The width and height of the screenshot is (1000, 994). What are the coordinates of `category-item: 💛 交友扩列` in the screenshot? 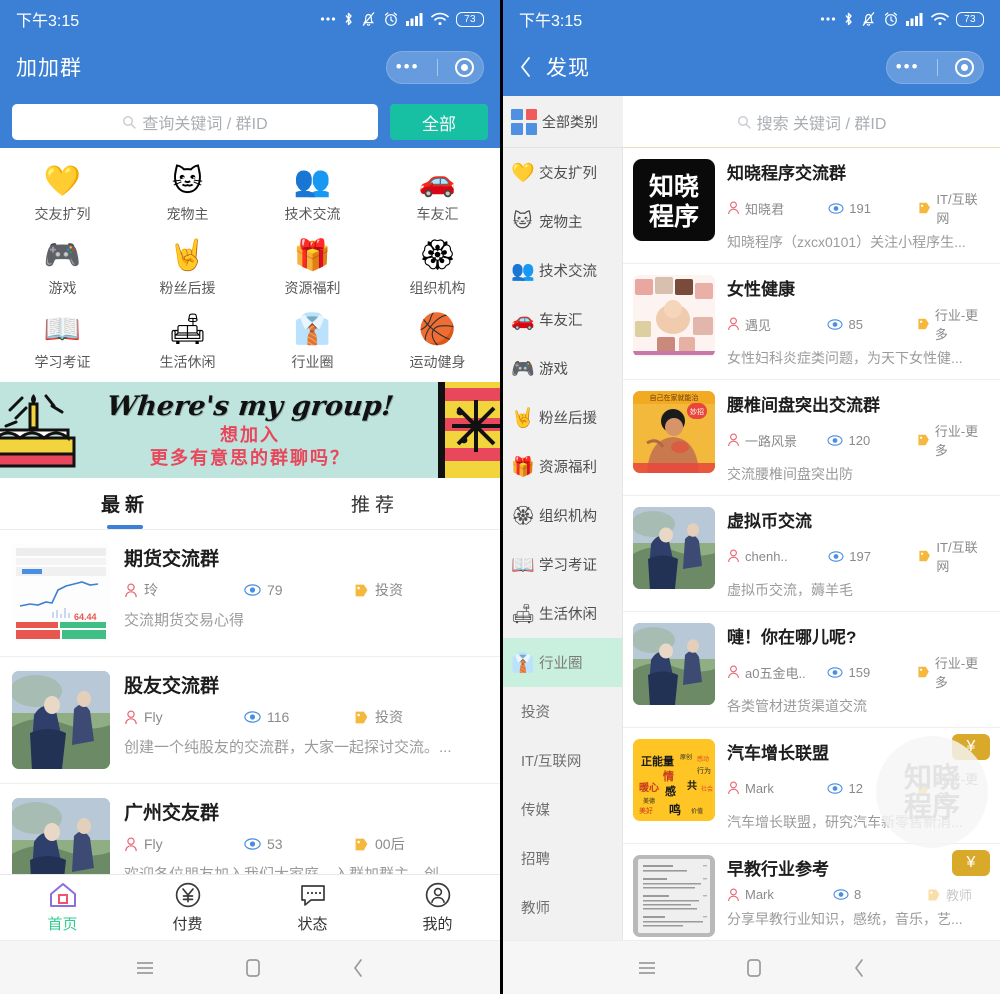 It's located at (62, 194).